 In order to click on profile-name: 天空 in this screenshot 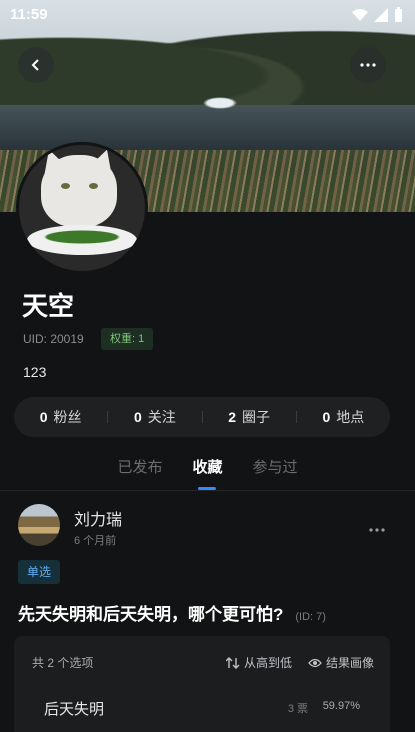, I will do `click(48, 306)`.